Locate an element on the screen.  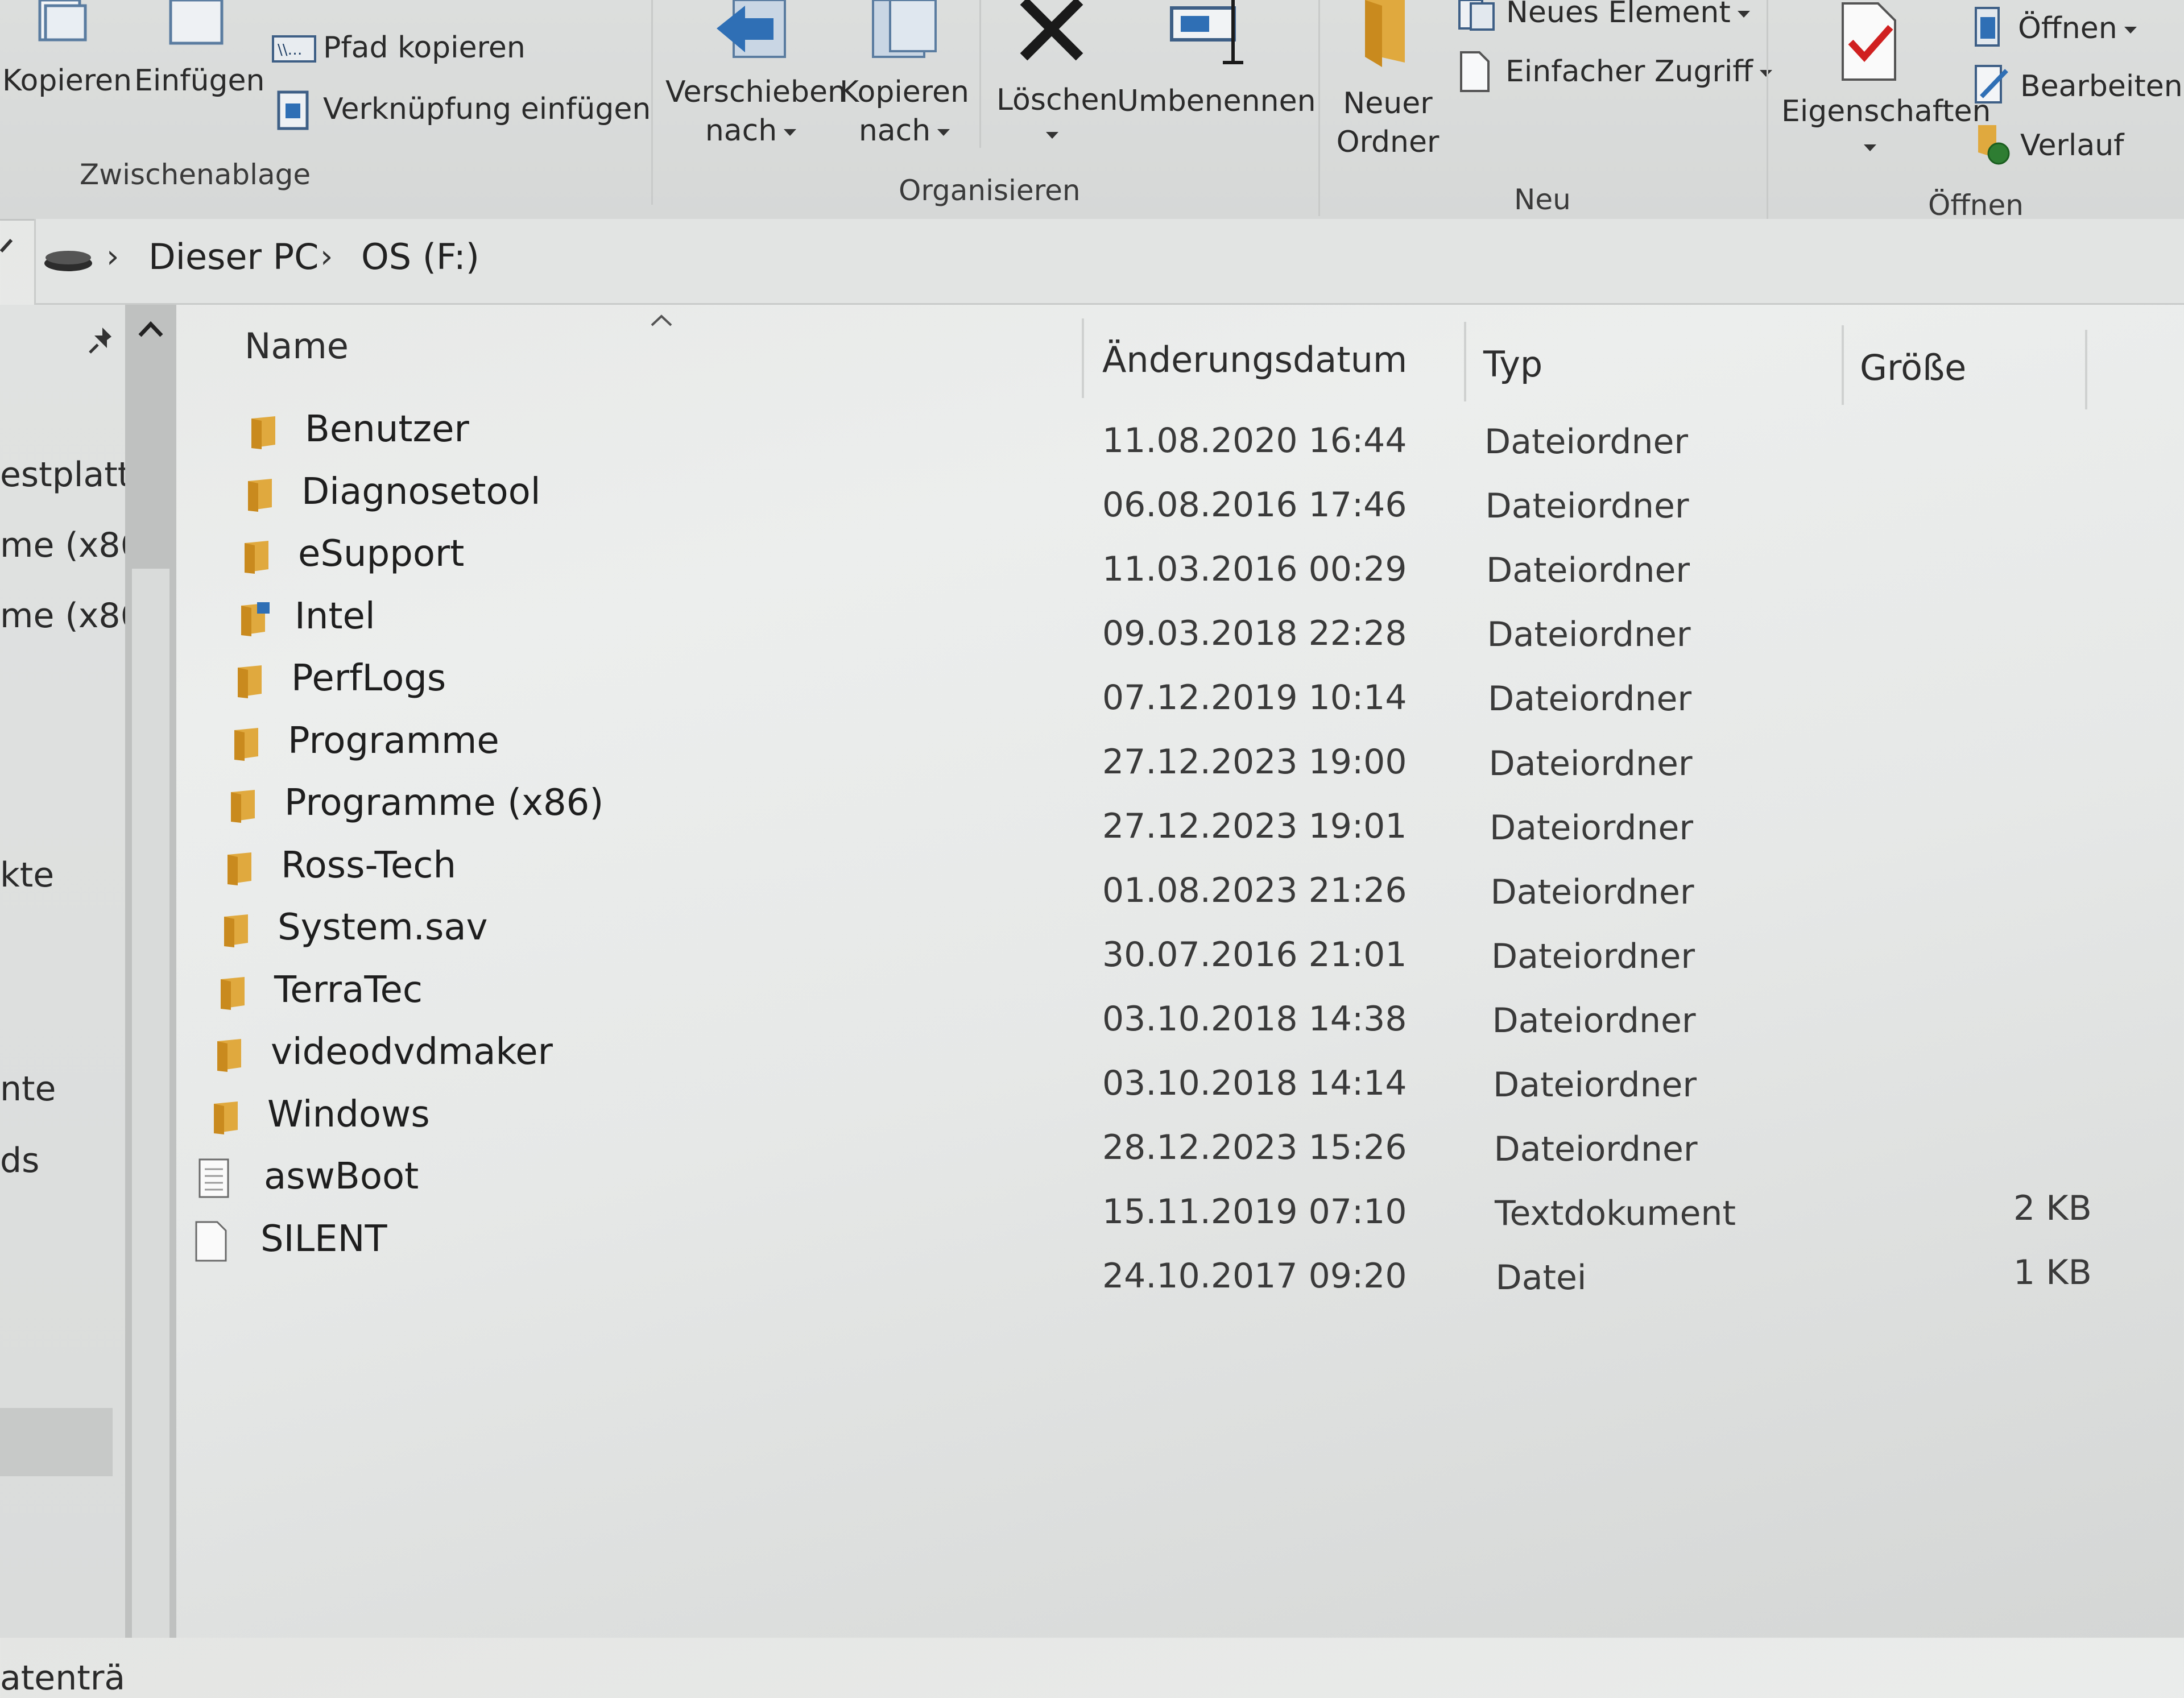
new-folder-label: Neuer Ordner is located at coordinates (1388, 123).